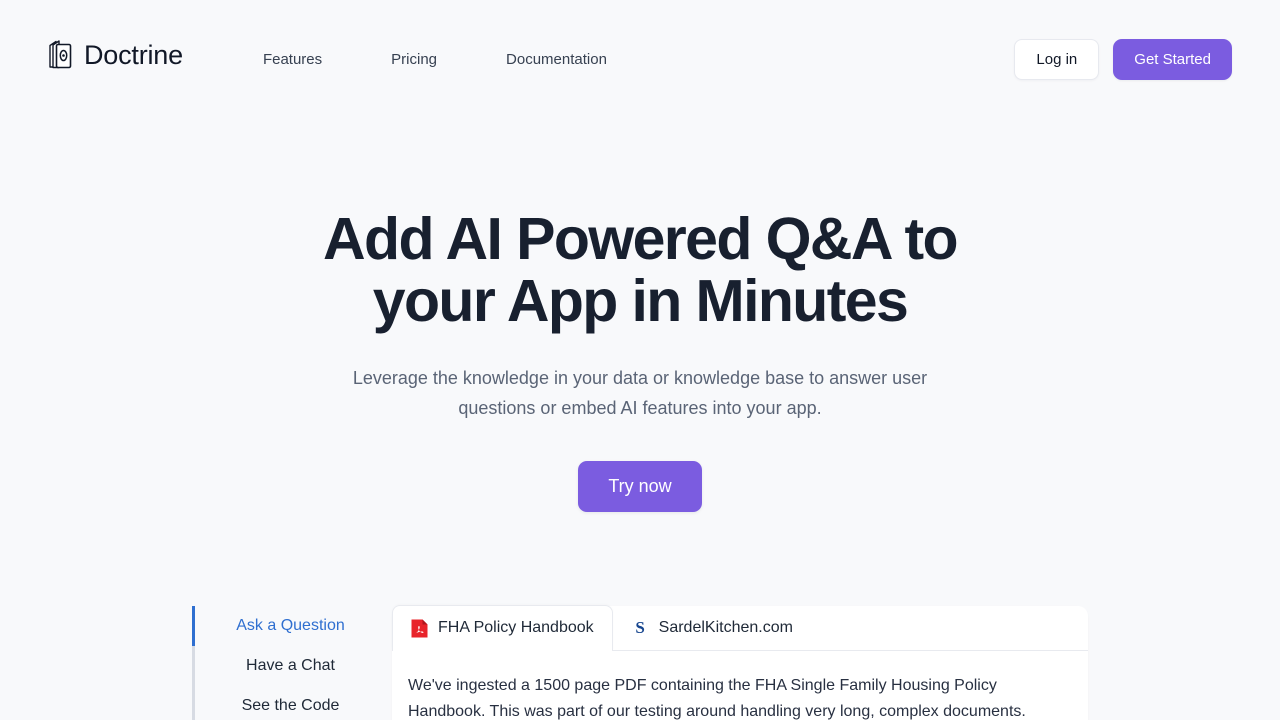 The image size is (1280, 720). I want to click on demo-mode-see-the-code: See the Code, so click(293, 703).